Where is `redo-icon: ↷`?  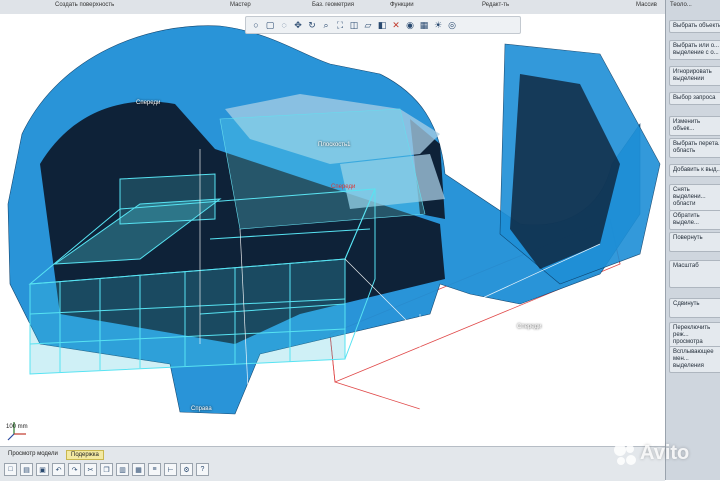
redo-icon: ↷ is located at coordinates (74, 469).